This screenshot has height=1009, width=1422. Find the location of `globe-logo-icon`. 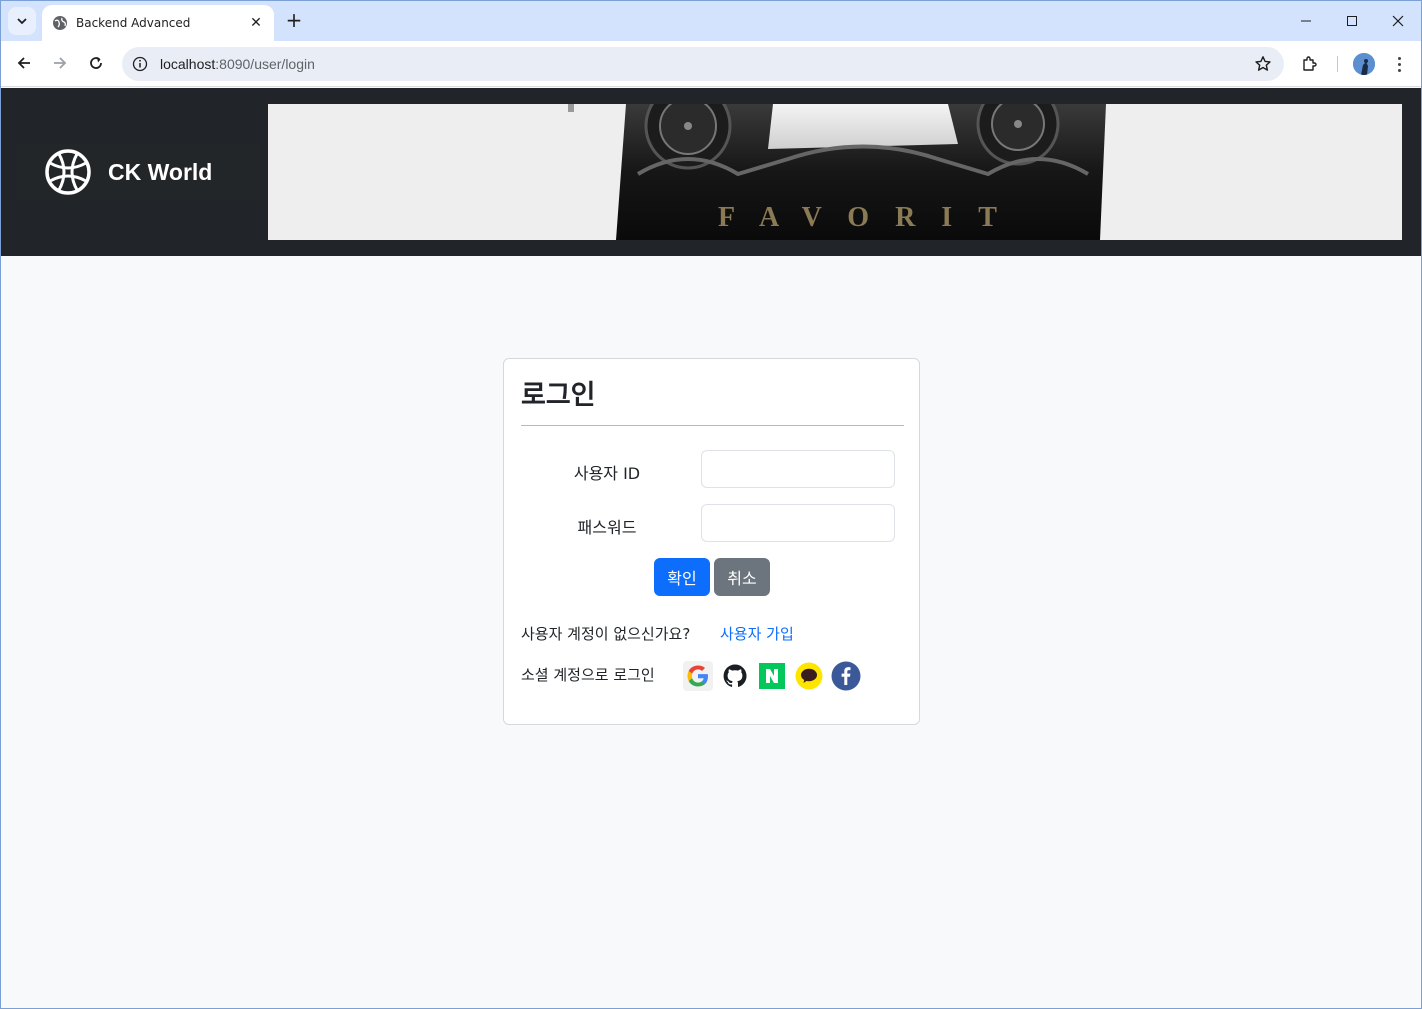

globe-logo-icon is located at coordinates (68, 172).